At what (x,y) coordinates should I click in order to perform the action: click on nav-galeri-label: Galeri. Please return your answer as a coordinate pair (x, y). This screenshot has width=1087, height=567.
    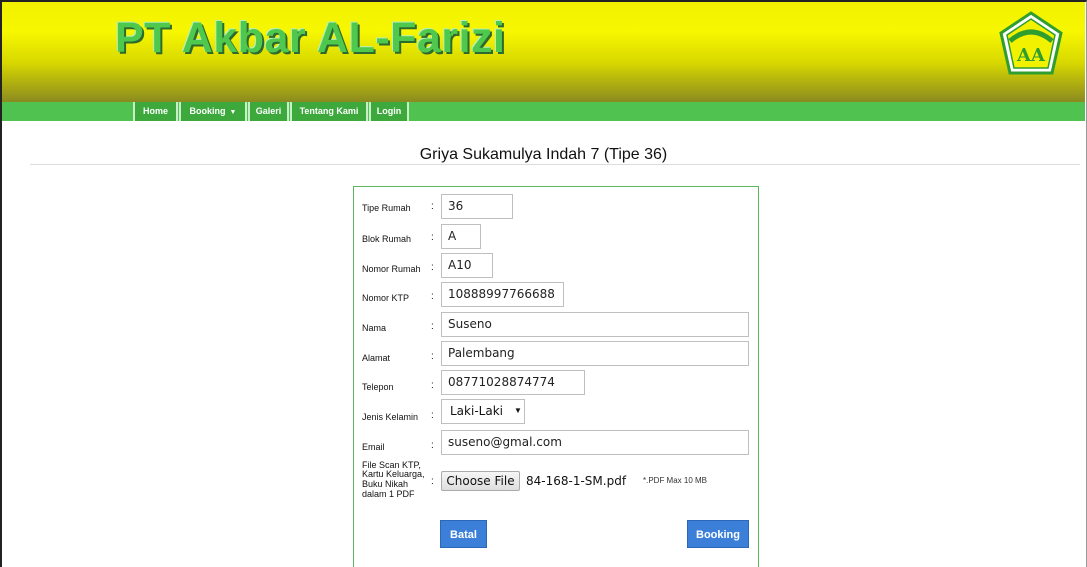
    Looking at the image, I should click on (268, 111).